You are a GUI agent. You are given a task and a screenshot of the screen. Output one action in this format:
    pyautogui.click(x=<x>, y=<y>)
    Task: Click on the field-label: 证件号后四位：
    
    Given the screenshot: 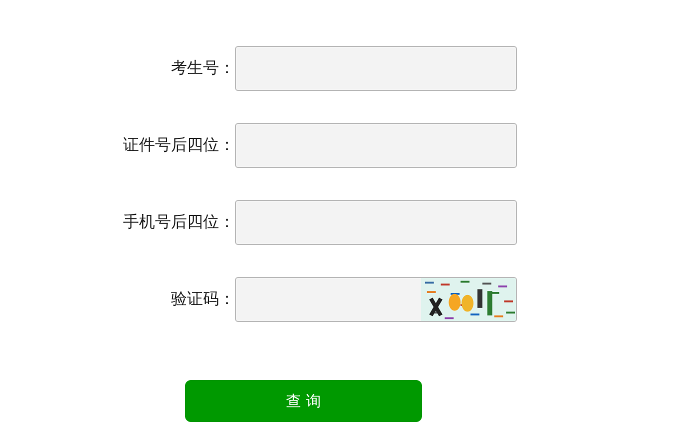 What is the action you would take?
    pyautogui.click(x=178, y=145)
    